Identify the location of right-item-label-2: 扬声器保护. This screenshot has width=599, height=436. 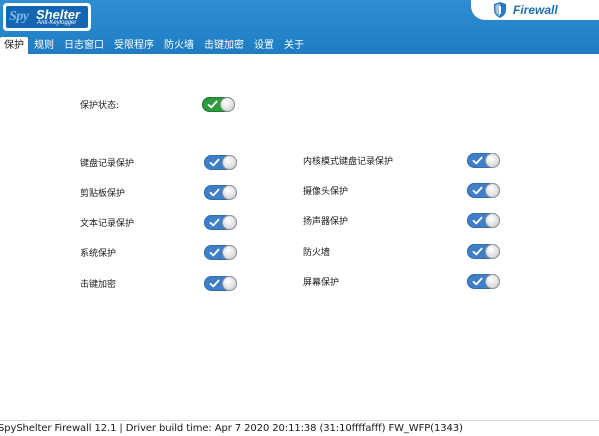
(326, 222).